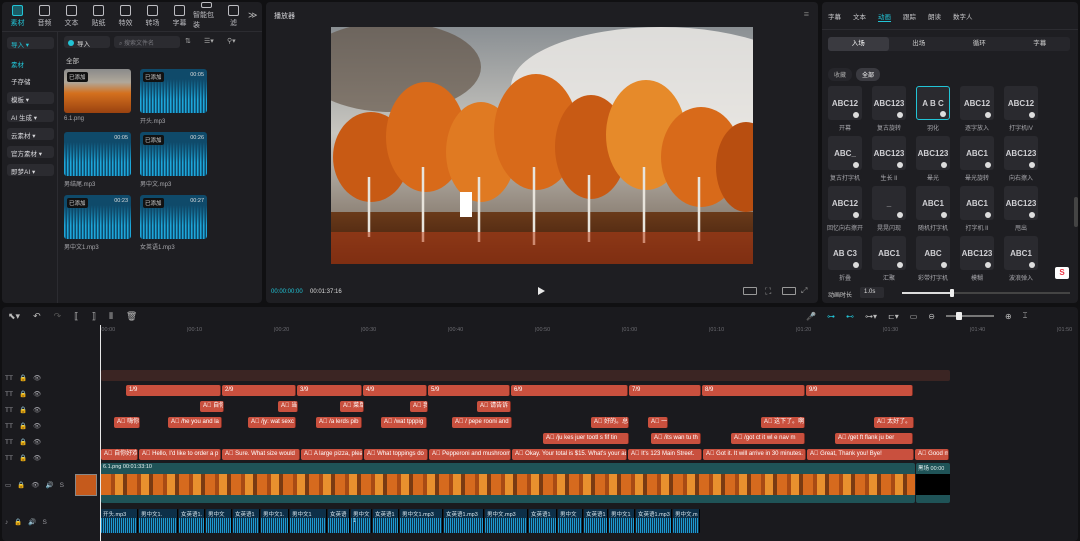  I want to click on audio-clip: 女英语, so click(339, 521).